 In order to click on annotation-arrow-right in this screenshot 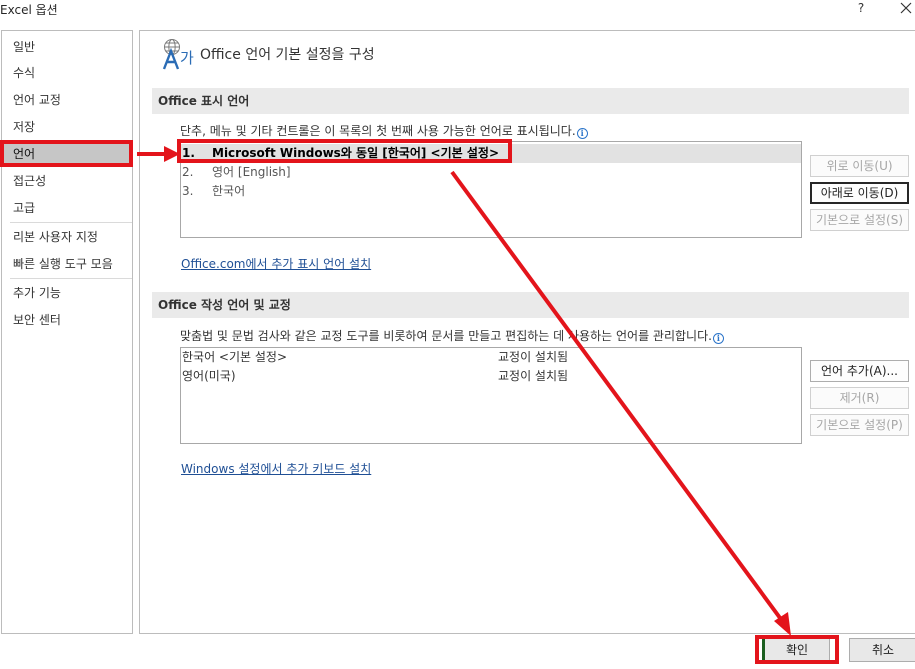, I will do `click(158, 154)`.